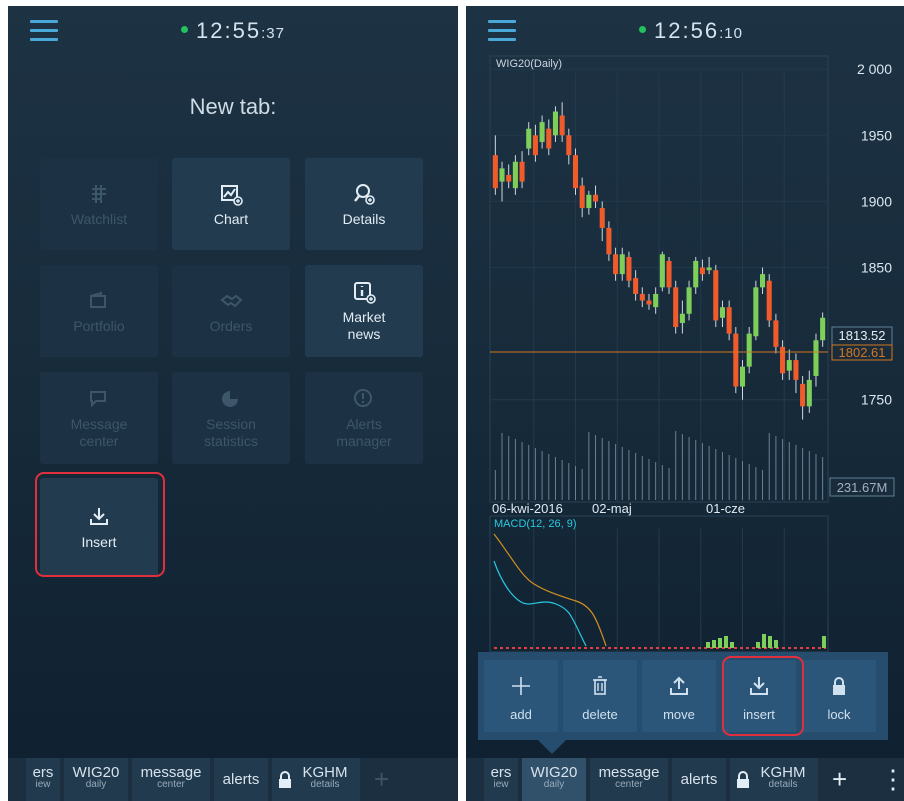 The image size is (904, 801). What do you see at coordinates (529, 64) in the screenshot?
I see `chart-title: WIG20(Daily)` at bounding box center [529, 64].